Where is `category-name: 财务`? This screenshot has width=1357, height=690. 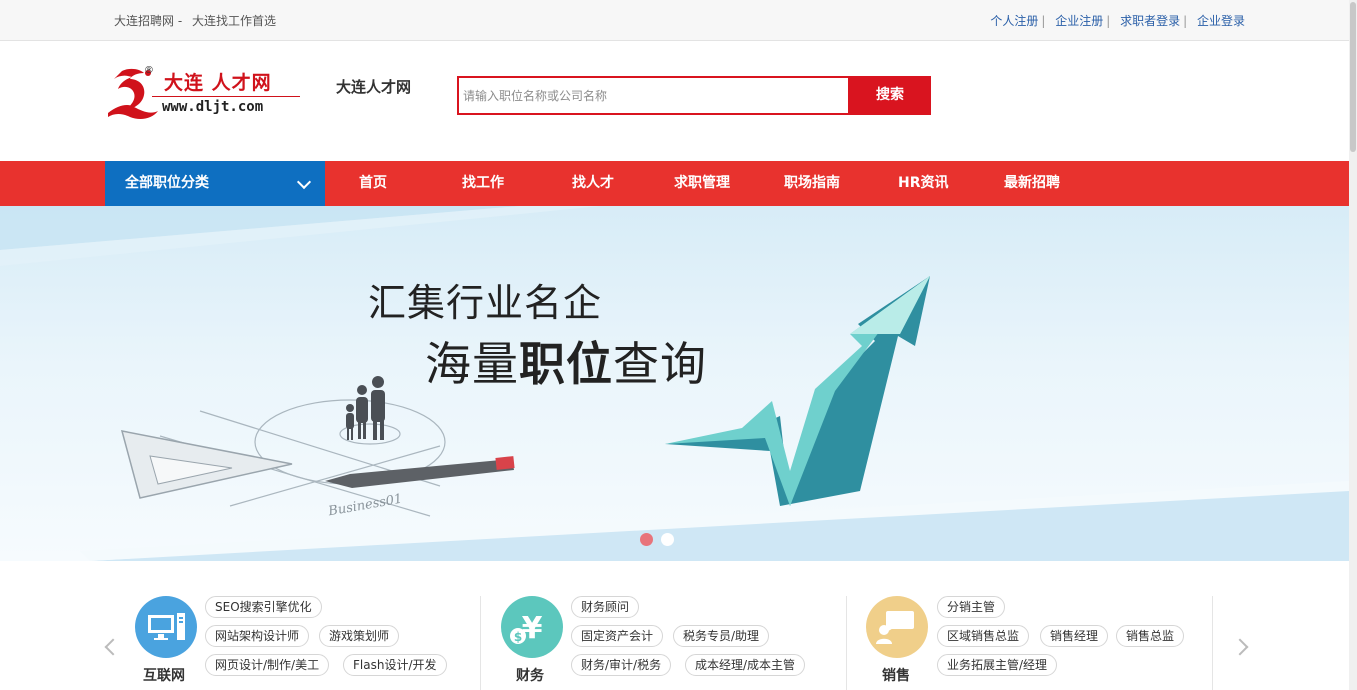
category-name: 财务 is located at coordinates (530, 676).